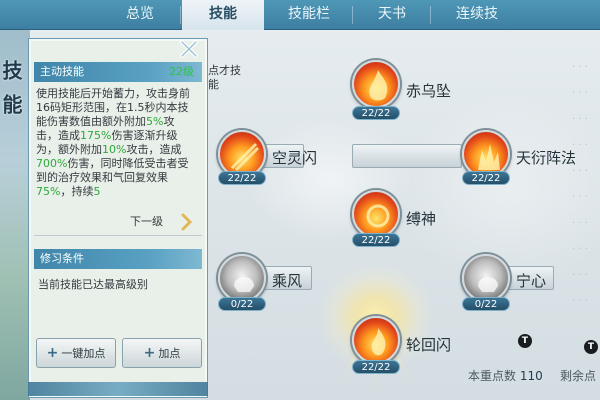 The image size is (600, 400). I want to click on skill-name: 天衍阵法, so click(546, 158).